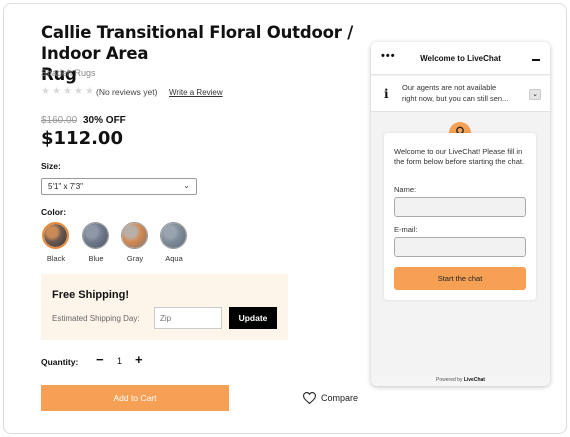 This screenshot has width=570, height=437. I want to click on color-swatch-label: Aqua, so click(174, 258).